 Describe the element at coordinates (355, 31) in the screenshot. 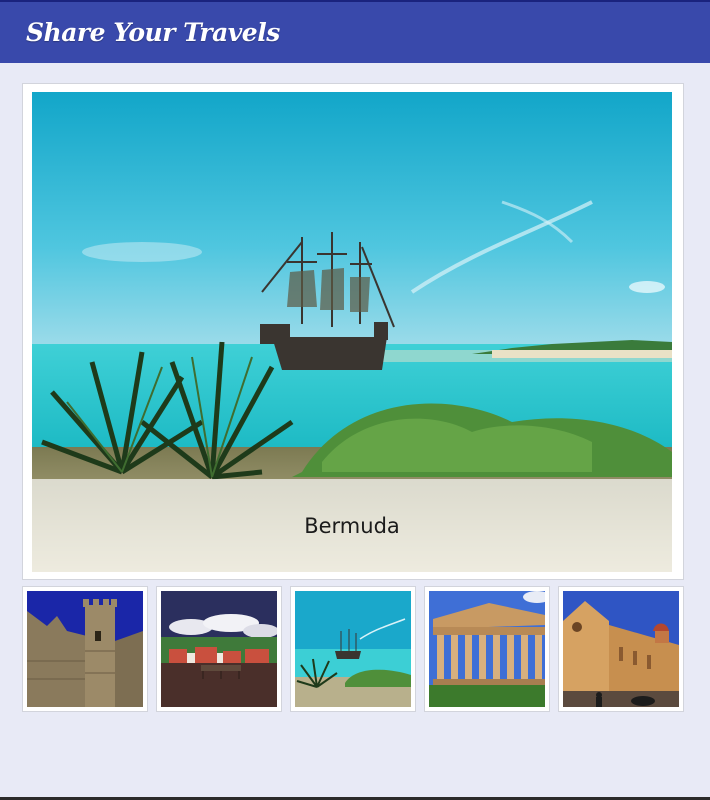

I see `site-header: Share Your Travels` at that location.